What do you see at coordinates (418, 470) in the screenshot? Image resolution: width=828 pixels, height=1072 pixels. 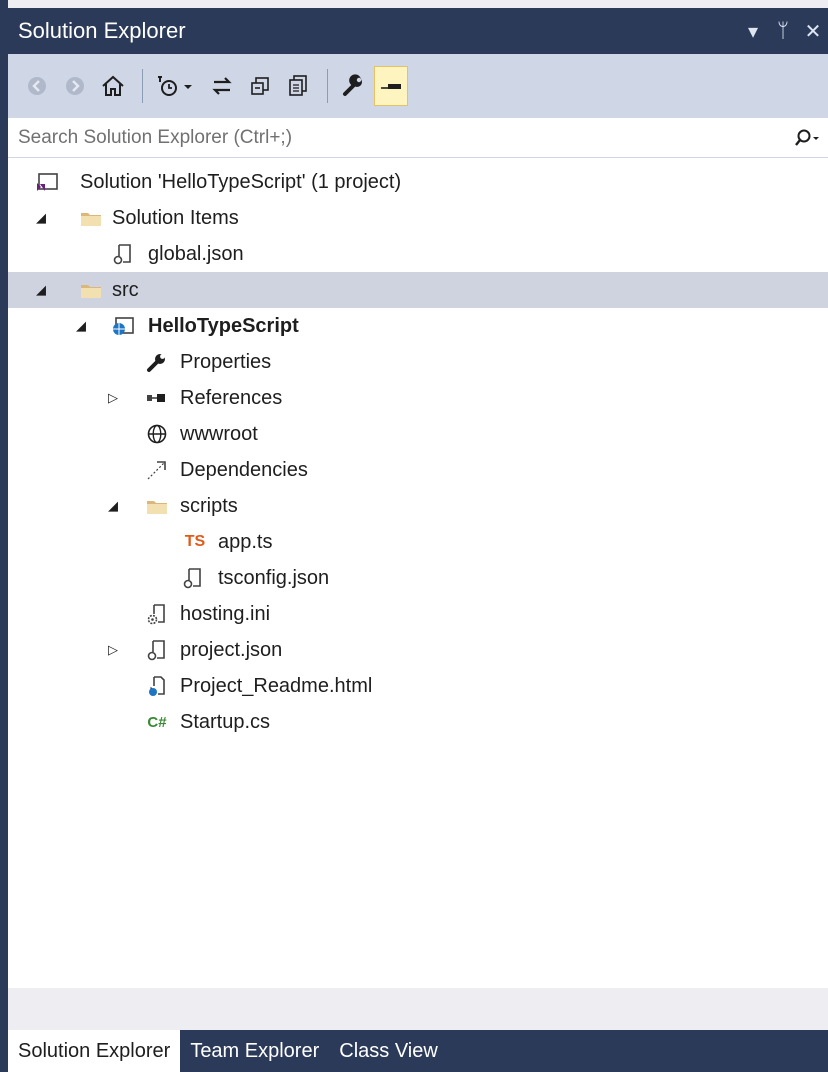 I see `tree-item-dependencies: Dependencies` at bounding box center [418, 470].